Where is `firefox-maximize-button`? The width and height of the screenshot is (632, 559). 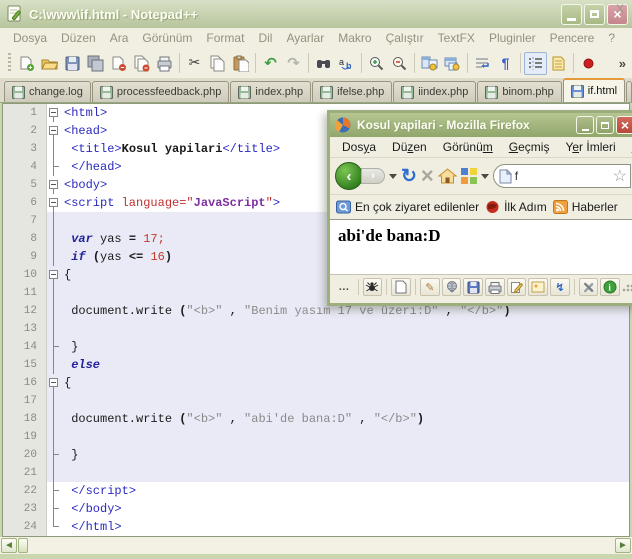
firefox-maximize-button is located at coordinates (605, 125).